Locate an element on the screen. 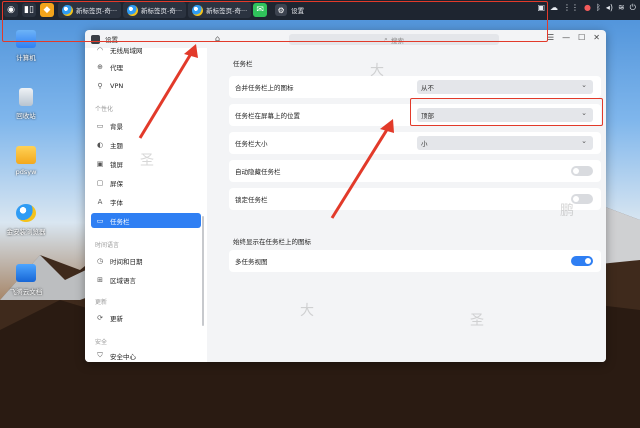  sidebar-scrollbar is located at coordinates (203, 271).